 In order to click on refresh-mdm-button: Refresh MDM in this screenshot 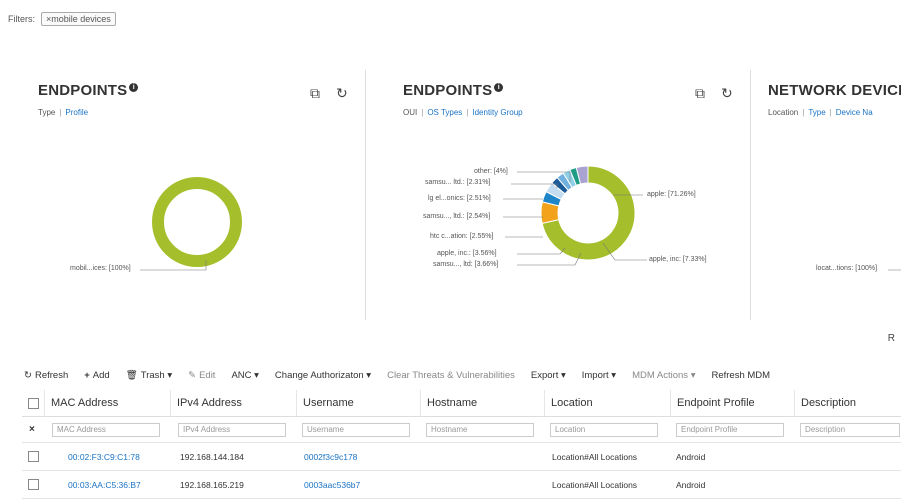, I will do `click(740, 375)`.